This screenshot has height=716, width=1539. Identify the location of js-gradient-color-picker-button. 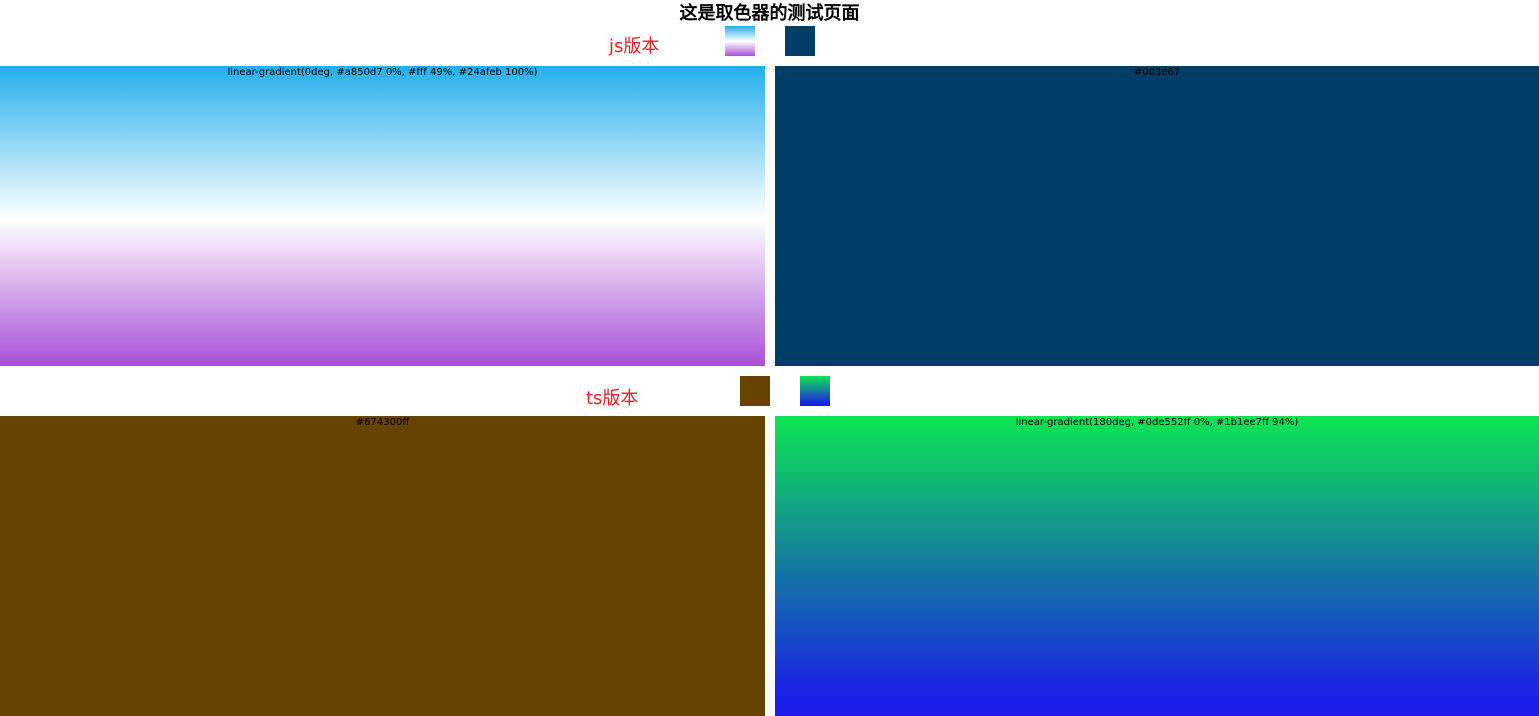
(740, 41).